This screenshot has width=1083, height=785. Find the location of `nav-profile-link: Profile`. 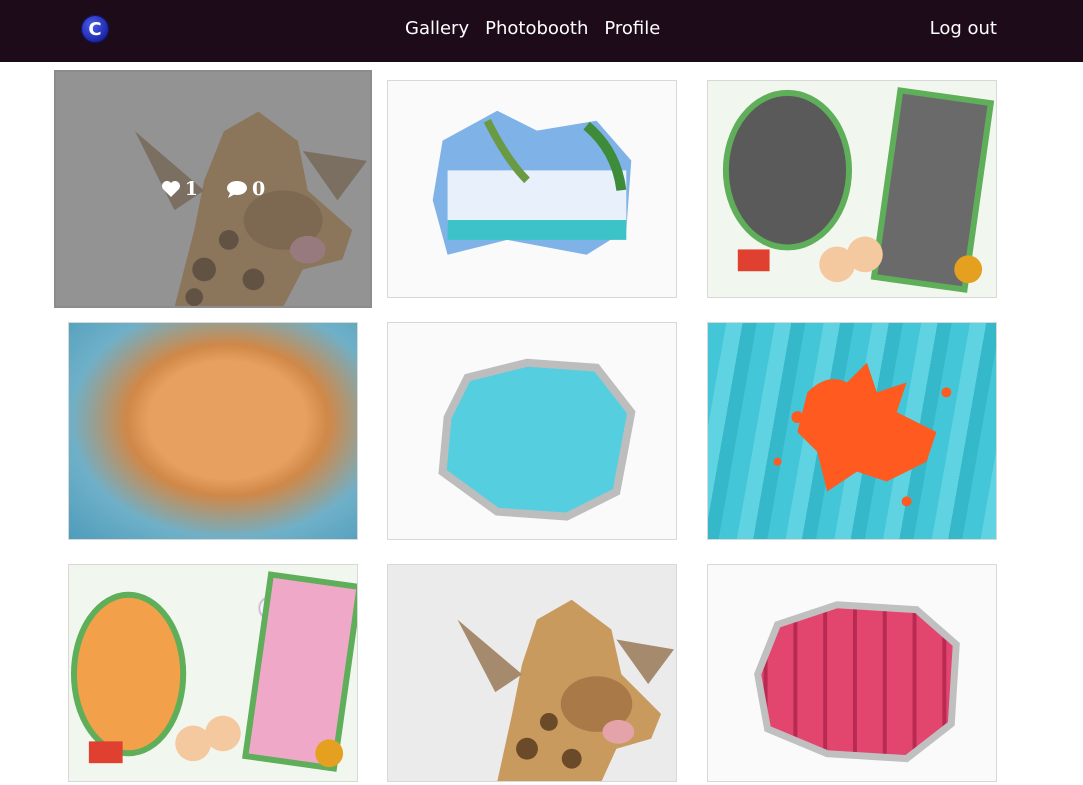

nav-profile-link: Profile is located at coordinates (632, 28).